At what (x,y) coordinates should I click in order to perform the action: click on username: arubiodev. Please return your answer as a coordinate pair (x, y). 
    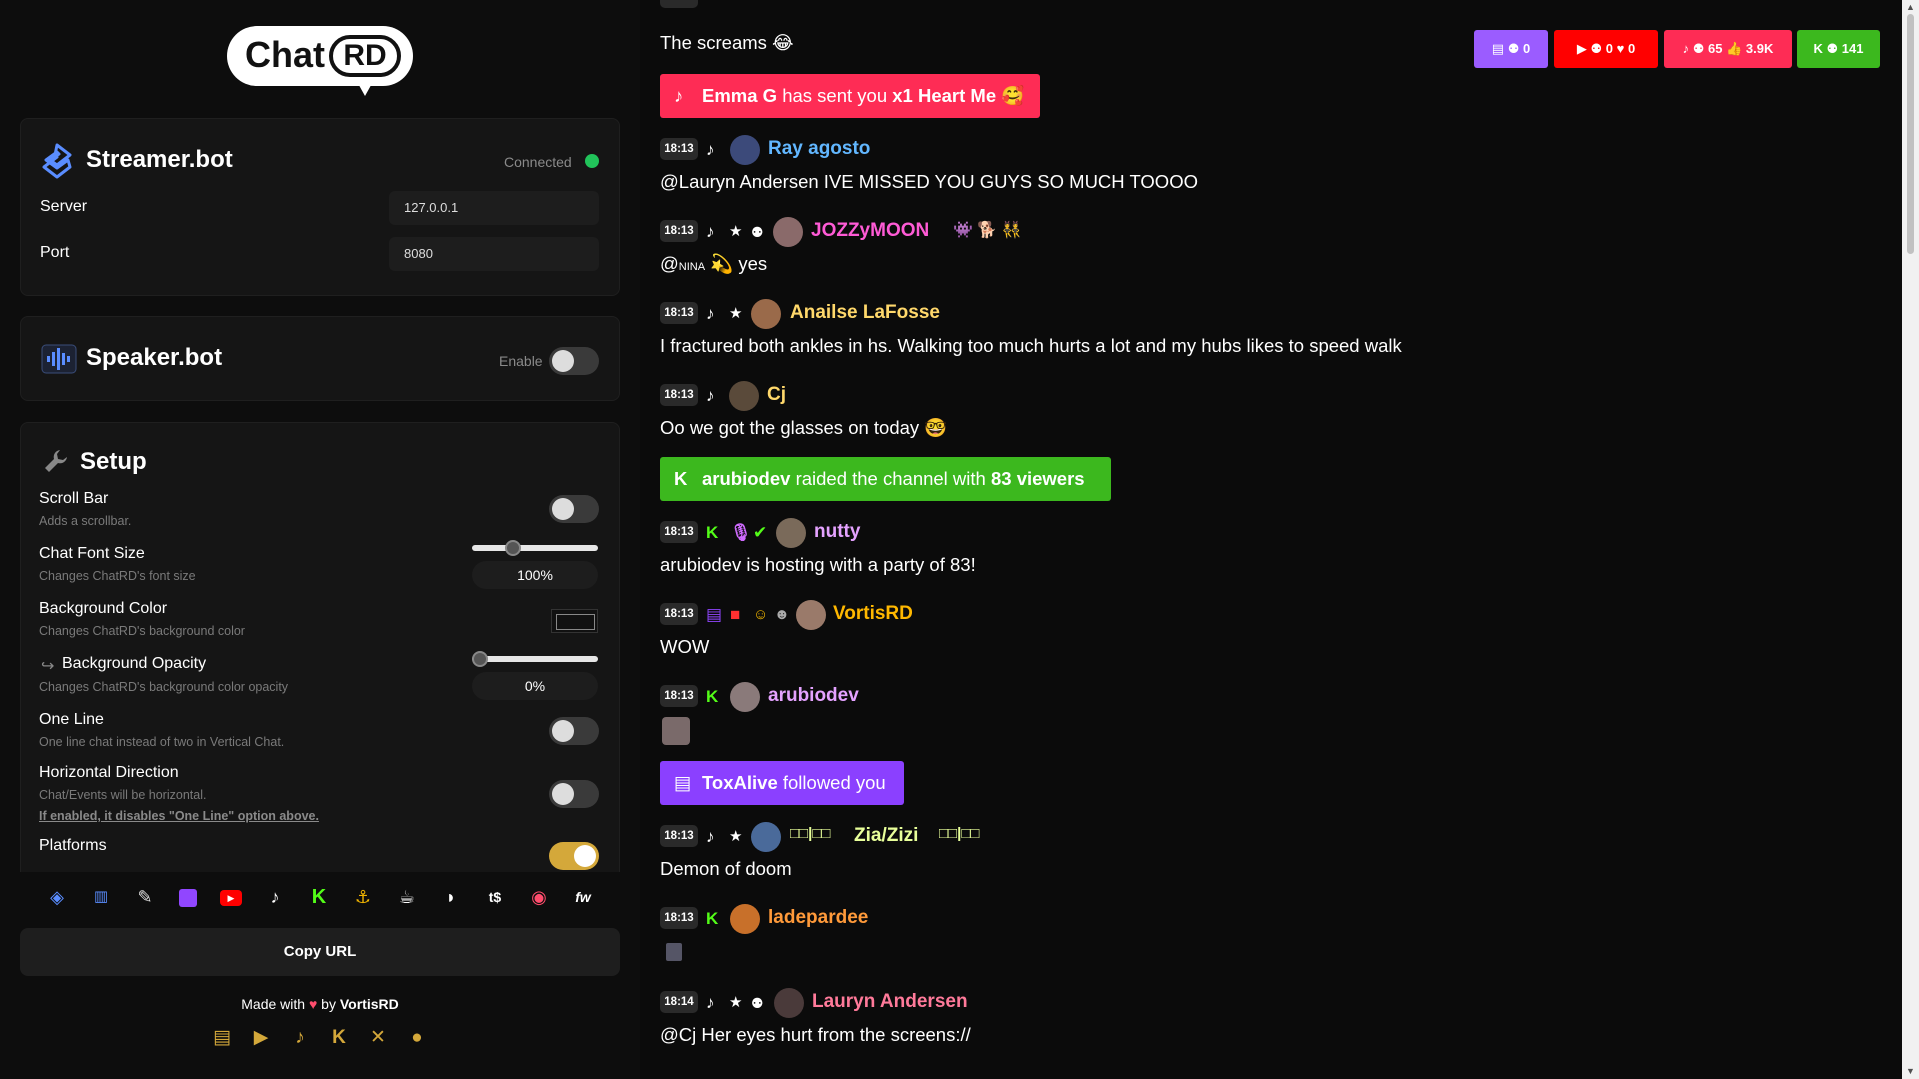
    Looking at the image, I should click on (813, 696).